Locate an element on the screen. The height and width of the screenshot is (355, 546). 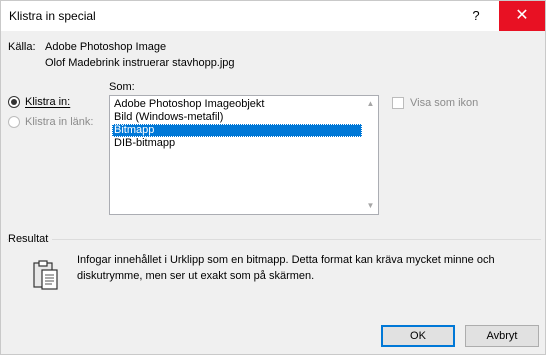
clipboard-icon is located at coordinates (46, 276).